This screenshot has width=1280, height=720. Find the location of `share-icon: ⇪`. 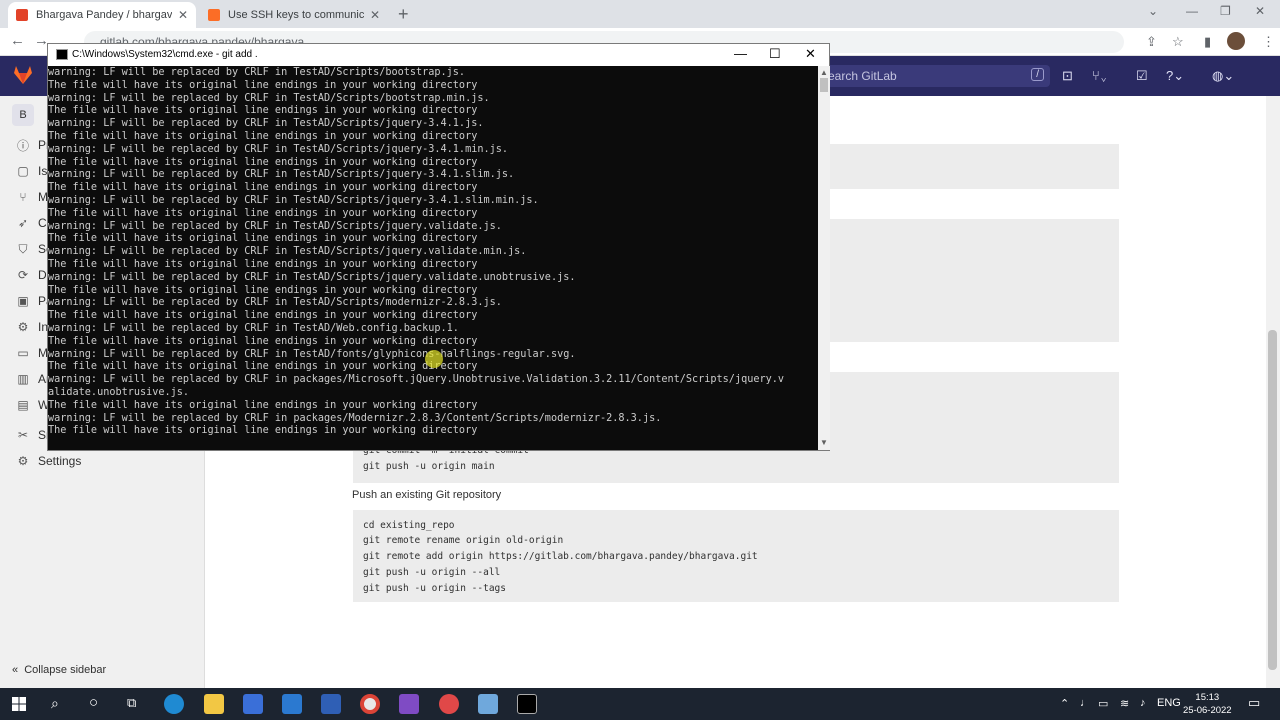

share-icon: ⇪ is located at coordinates (1151, 42).